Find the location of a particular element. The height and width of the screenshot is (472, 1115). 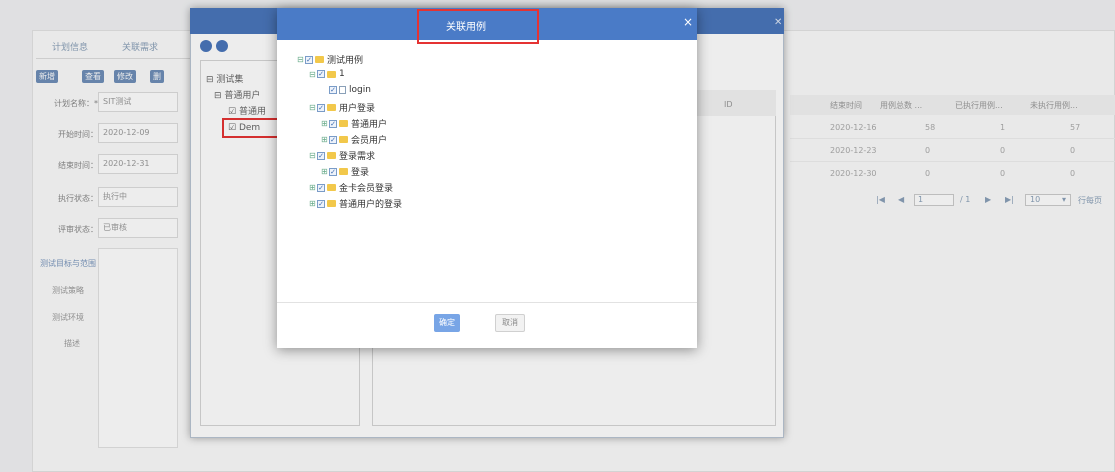

tree-node-label: 登录需求 is located at coordinates (357, 157).